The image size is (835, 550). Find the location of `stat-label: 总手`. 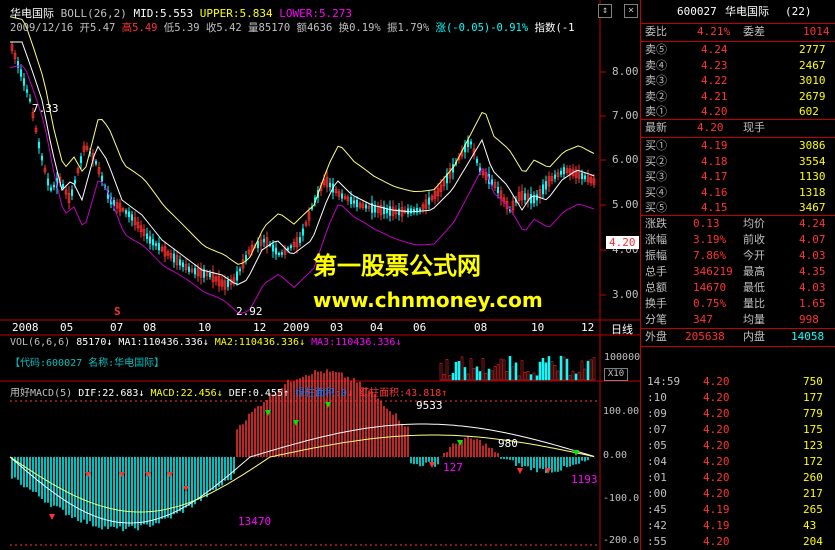

stat-label: 总手 is located at coordinates (656, 271).